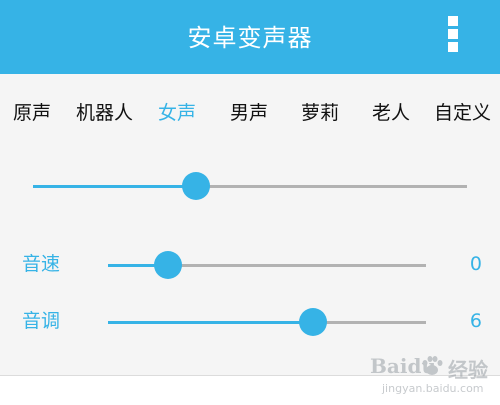 This screenshot has width=500, height=405. What do you see at coordinates (453, 34) in the screenshot?
I see `overflow-menu-icon` at bounding box center [453, 34].